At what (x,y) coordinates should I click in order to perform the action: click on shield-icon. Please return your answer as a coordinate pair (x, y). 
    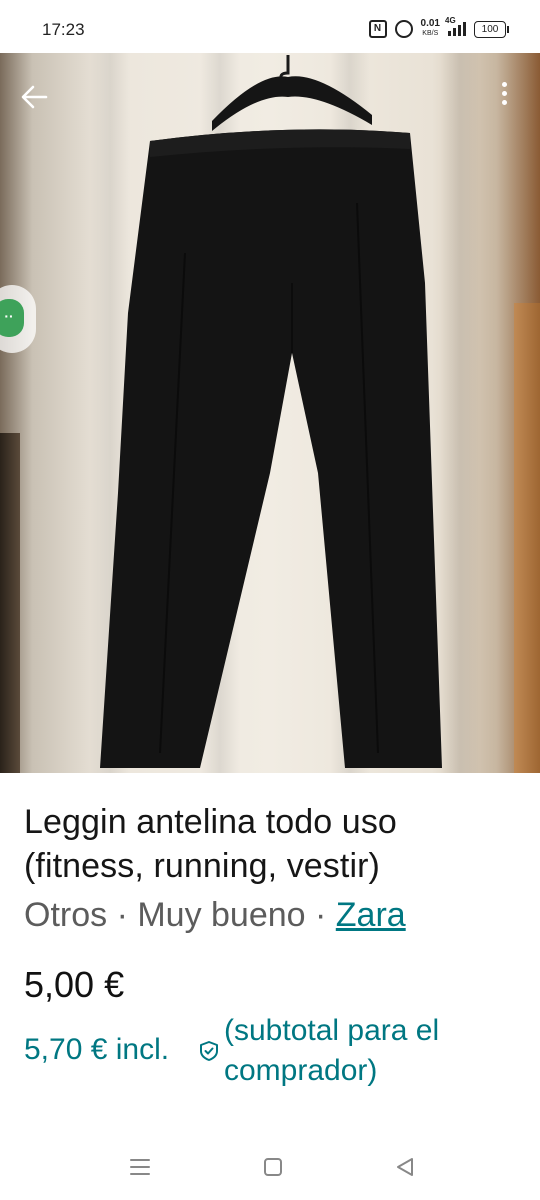
    Looking at the image, I should click on (209, 1051).